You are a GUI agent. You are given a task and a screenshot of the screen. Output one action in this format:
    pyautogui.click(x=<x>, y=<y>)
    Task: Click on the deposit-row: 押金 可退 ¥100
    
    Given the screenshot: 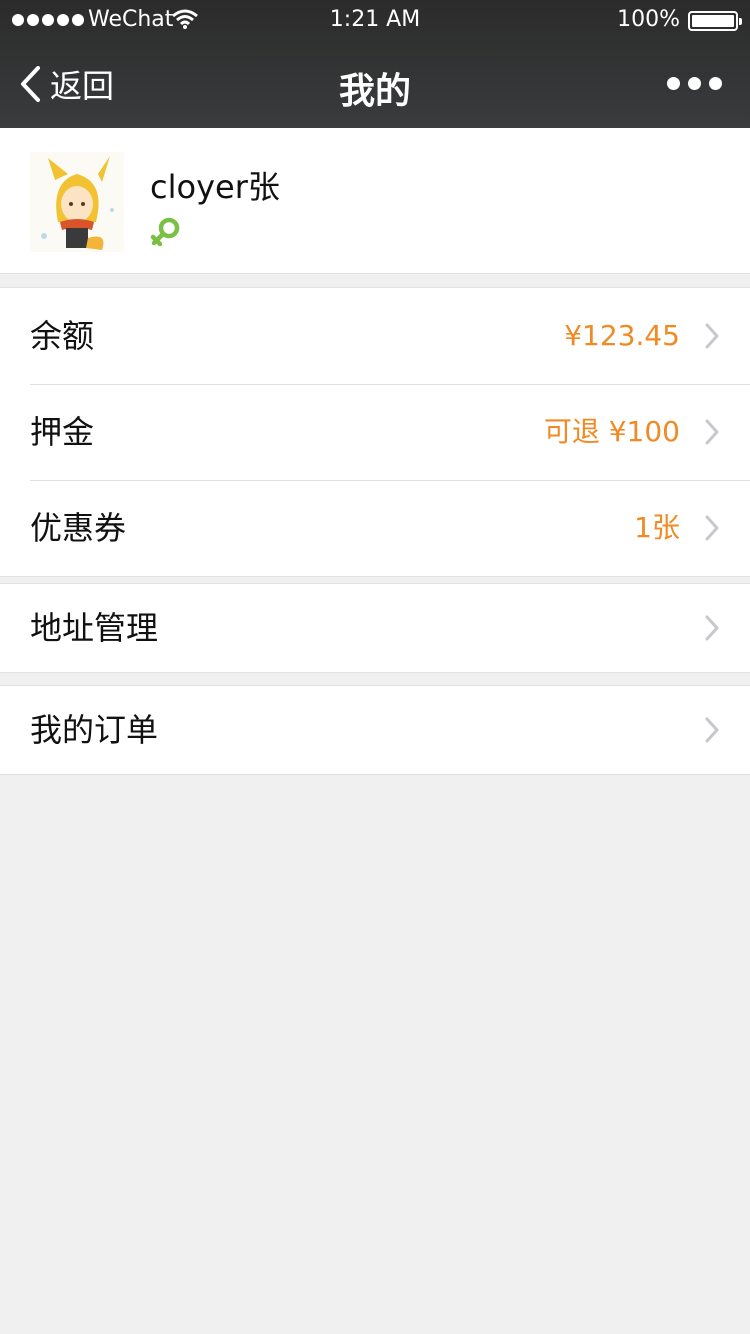 What is the action you would take?
    pyautogui.click(x=375, y=432)
    